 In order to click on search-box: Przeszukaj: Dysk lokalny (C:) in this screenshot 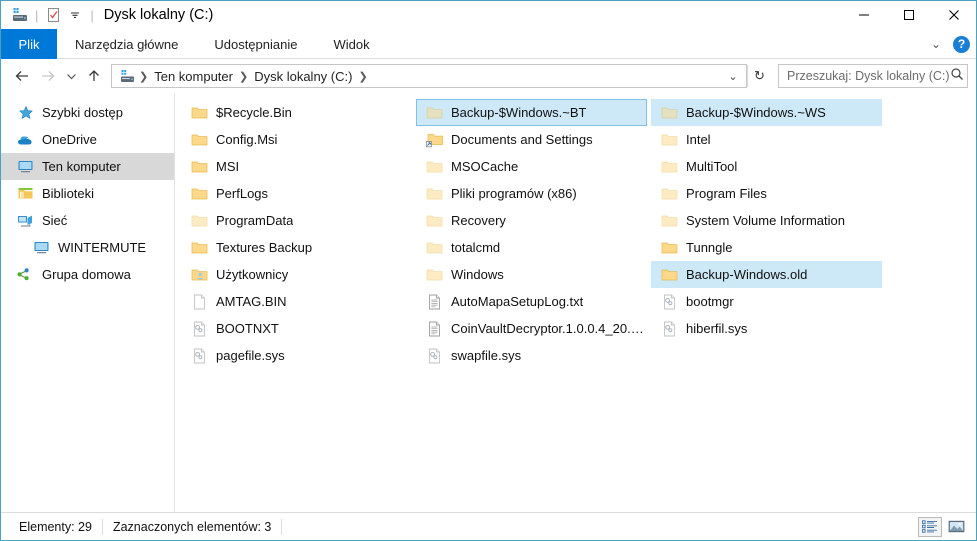, I will do `click(873, 76)`.